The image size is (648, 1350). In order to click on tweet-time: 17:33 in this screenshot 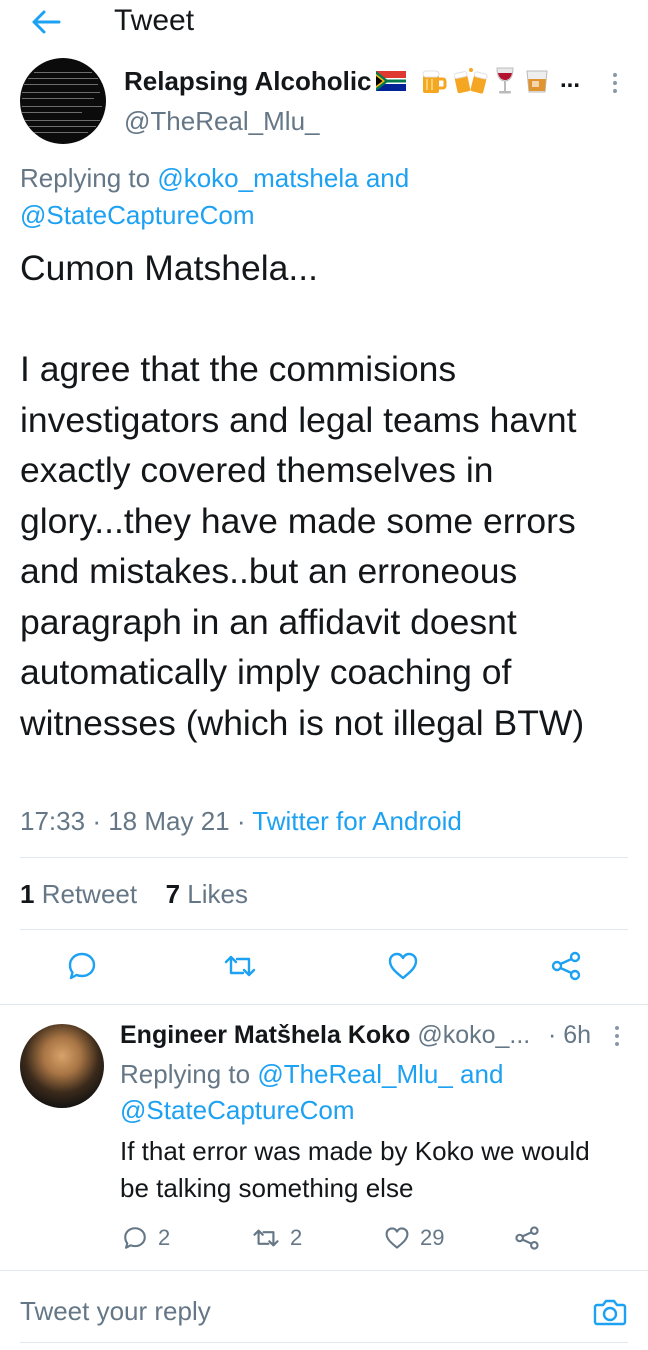, I will do `click(53, 821)`.